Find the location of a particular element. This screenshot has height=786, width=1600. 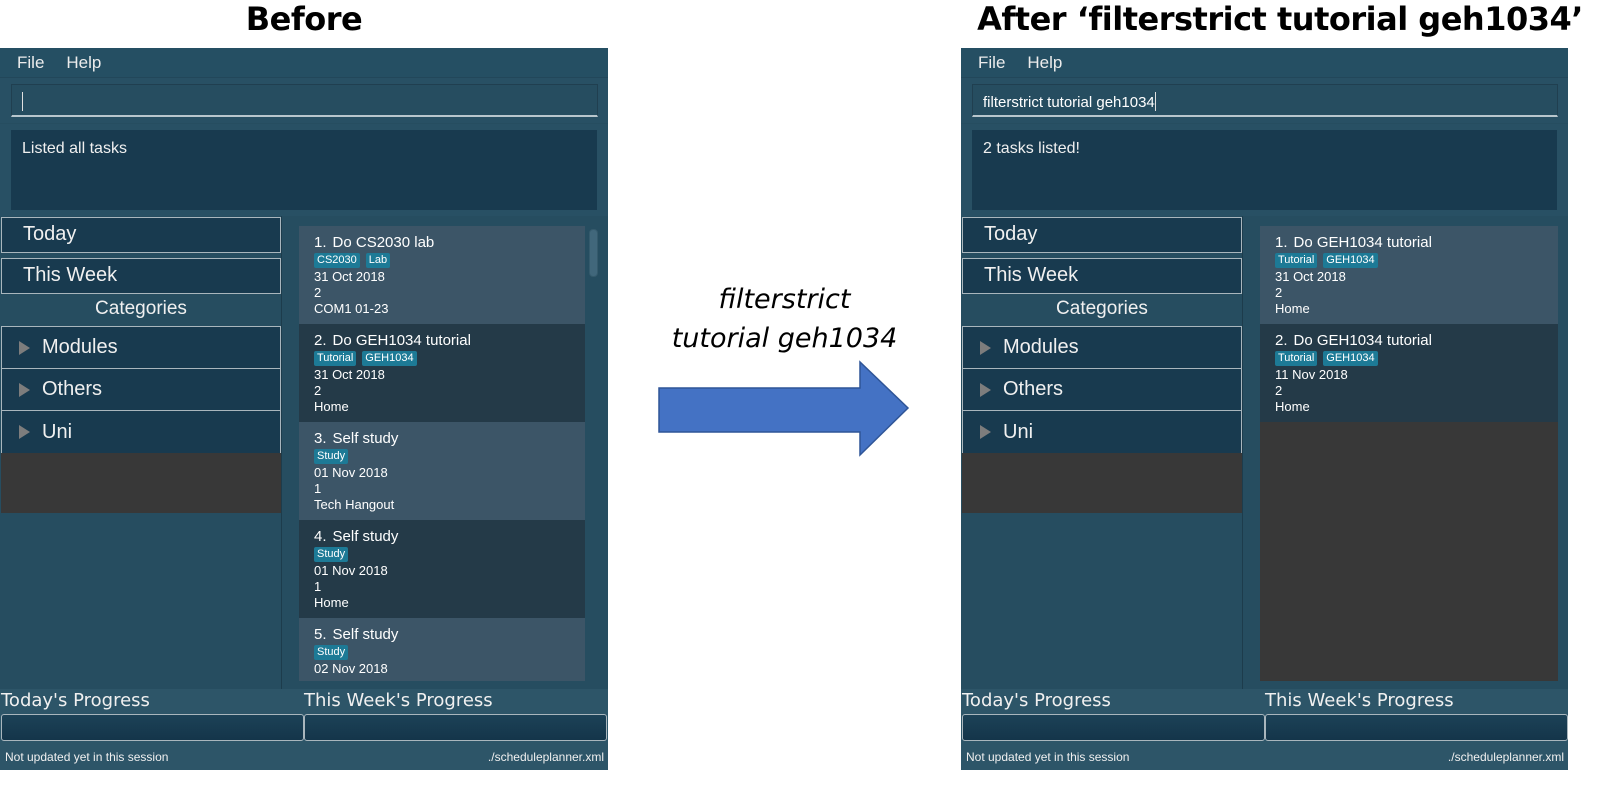

task-date: 01 Nov 2018 is located at coordinates (351, 570).